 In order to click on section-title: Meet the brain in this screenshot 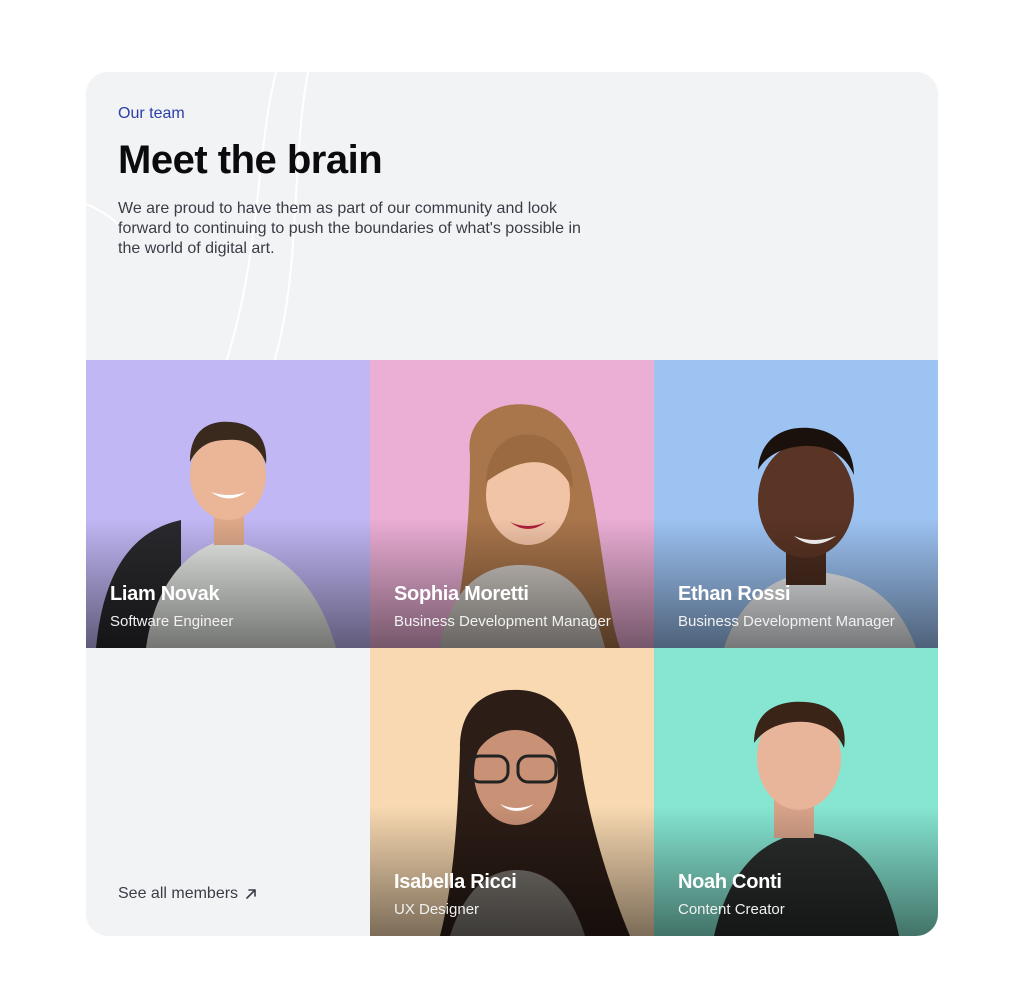, I will do `click(250, 160)`.